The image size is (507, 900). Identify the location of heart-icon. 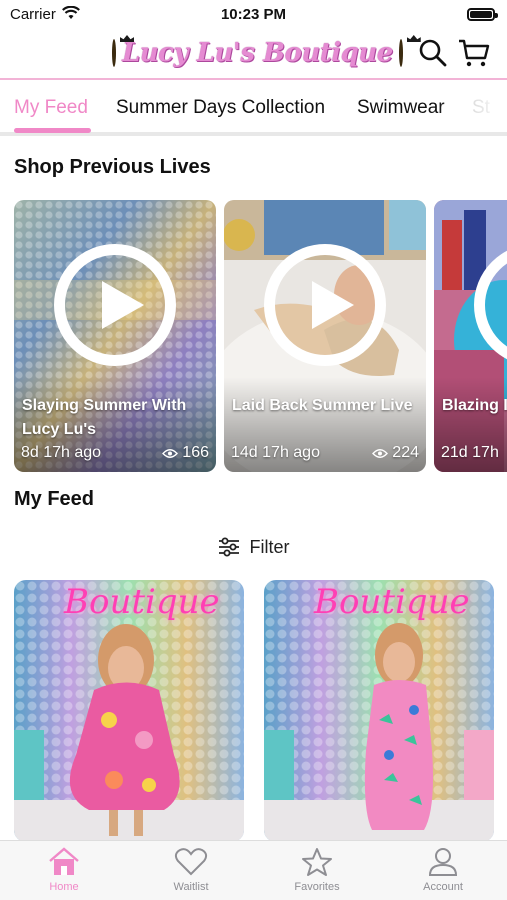
(191, 862).